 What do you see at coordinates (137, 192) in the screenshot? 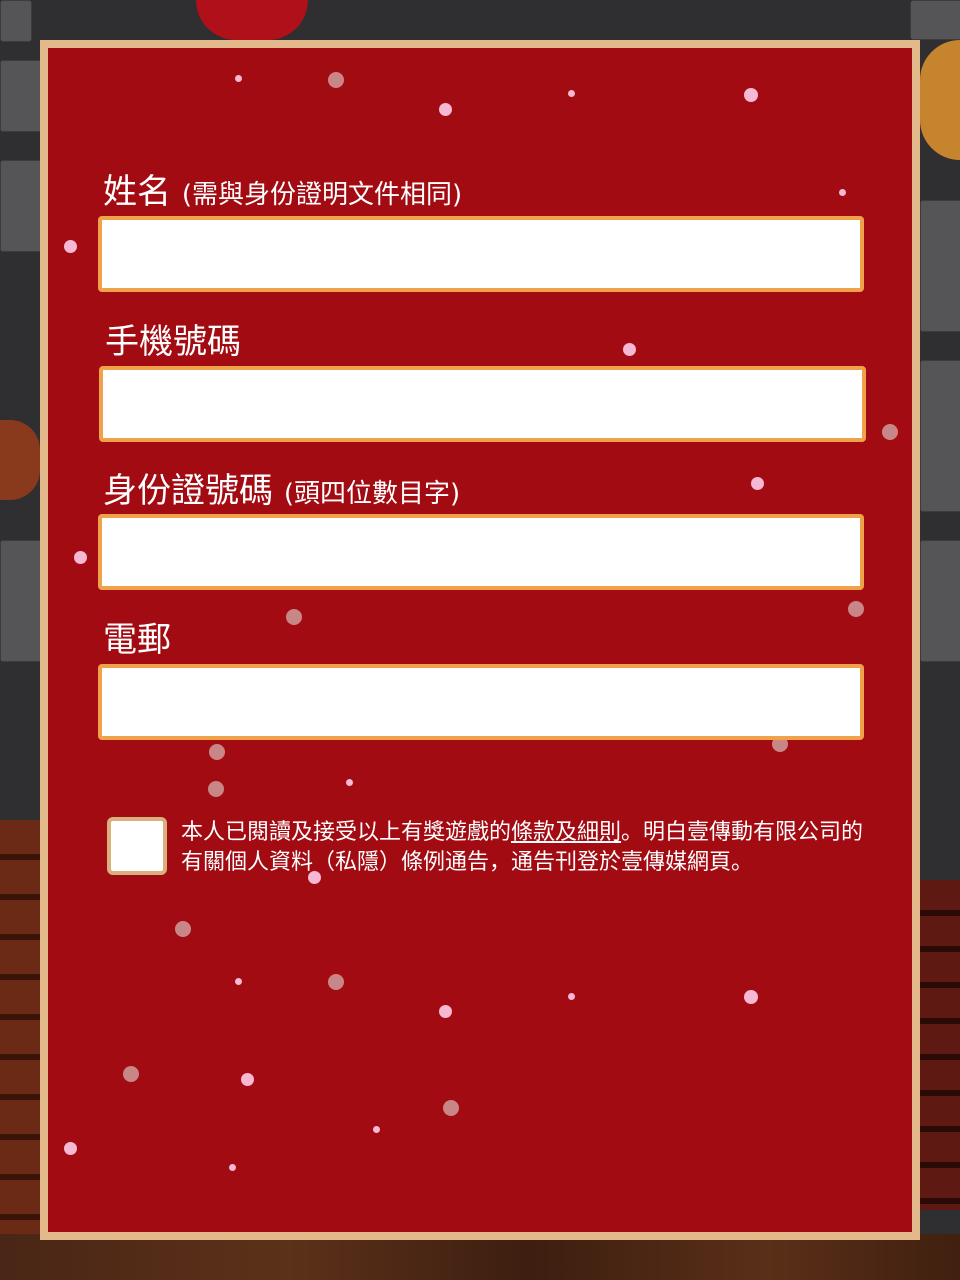
I see `name-label-text: 姓名` at bounding box center [137, 192].